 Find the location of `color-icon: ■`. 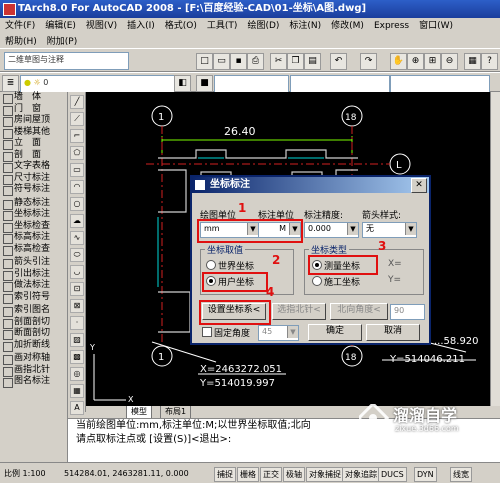

color-icon: ■ is located at coordinates (204, 83).